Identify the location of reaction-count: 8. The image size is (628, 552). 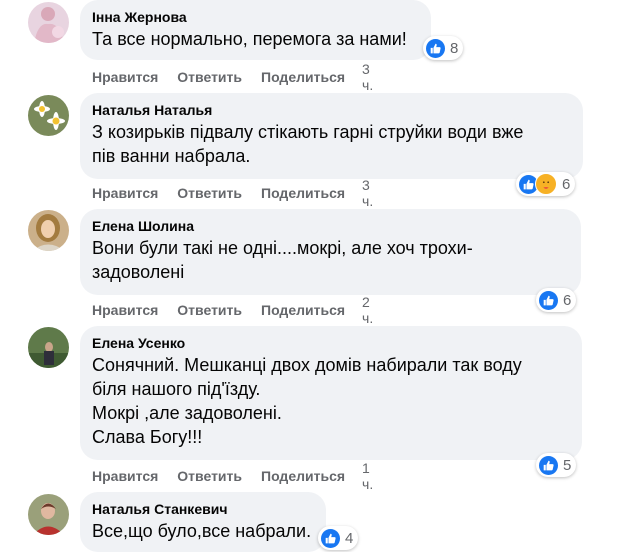
(454, 48).